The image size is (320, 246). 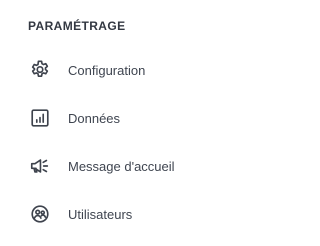 What do you see at coordinates (94, 118) in the screenshot?
I see `menu-item-label: Données` at bounding box center [94, 118].